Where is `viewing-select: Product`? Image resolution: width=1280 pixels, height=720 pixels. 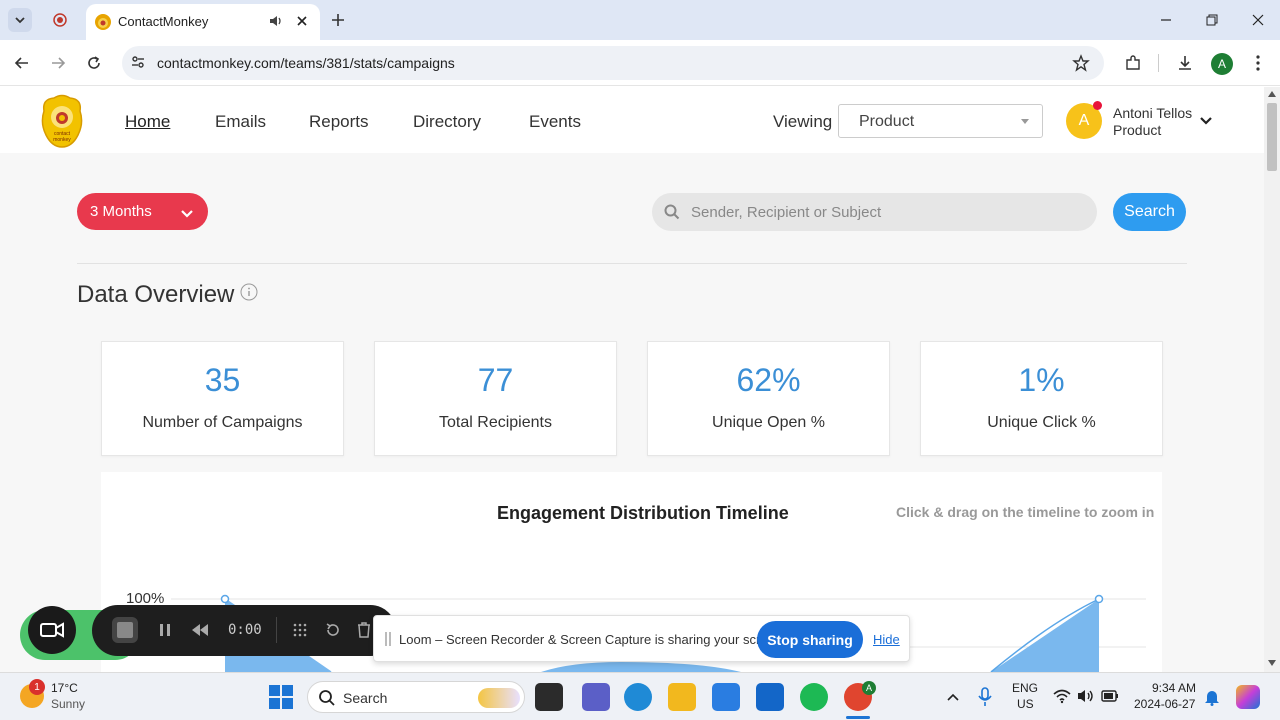
viewing-select: Product is located at coordinates (940, 121).